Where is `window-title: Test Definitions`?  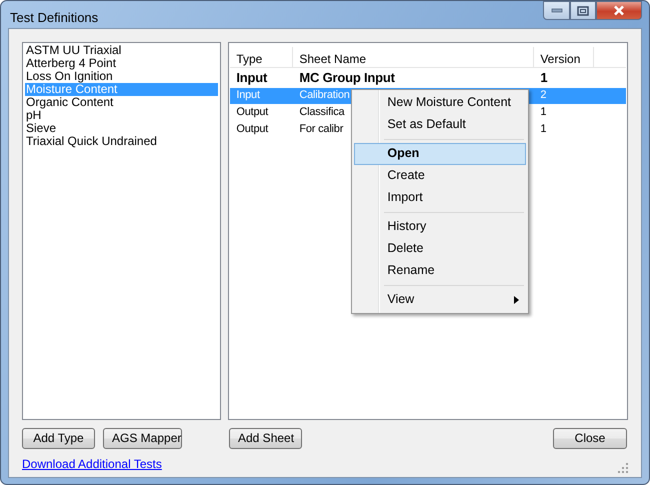
window-title: Test Definitions is located at coordinates (54, 18).